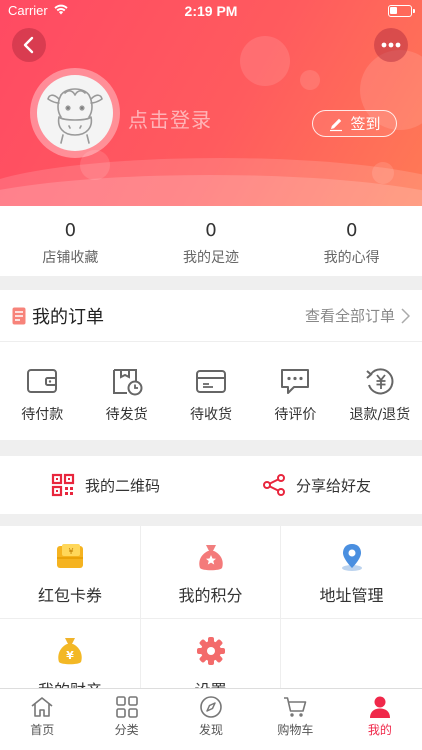 The width and height of the screenshot is (422, 750). I want to click on points-bag-icon, so click(210, 558).